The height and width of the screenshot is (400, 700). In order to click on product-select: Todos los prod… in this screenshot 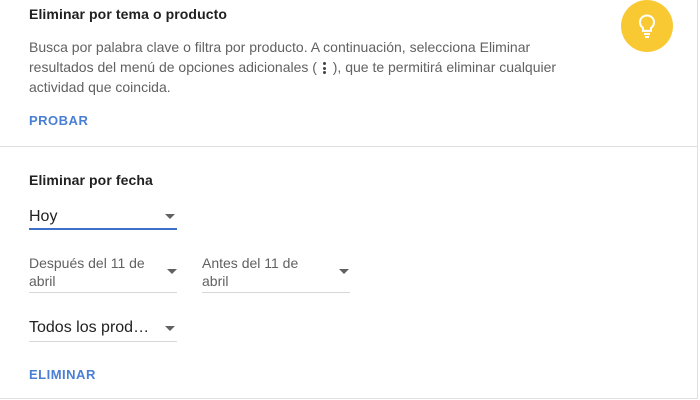, I will do `click(103, 329)`.